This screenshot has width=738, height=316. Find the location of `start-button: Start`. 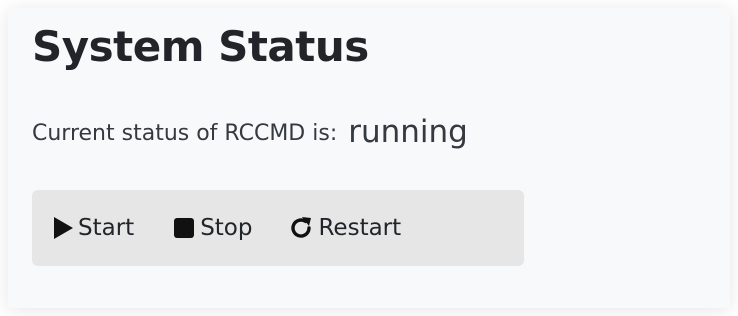

start-button: Start is located at coordinates (93, 228).